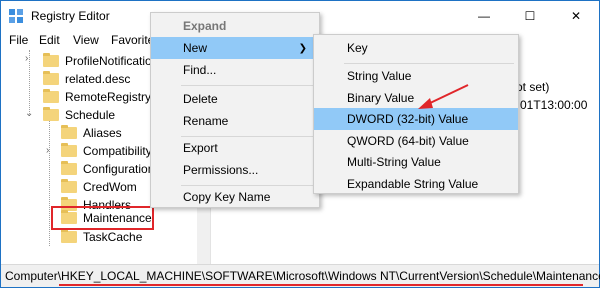 This screenshot has width=600, height=288. I want to click on tree-item-label: RemoteRegistry, so click(108, 97).